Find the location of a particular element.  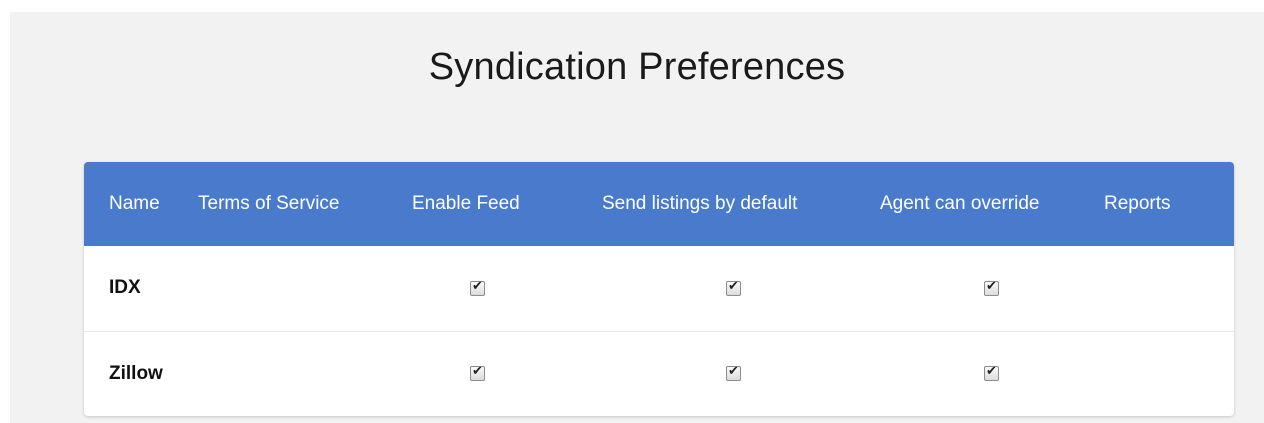

column-header-enable-feed: Enable Feed is located at coordinates (466, 203).